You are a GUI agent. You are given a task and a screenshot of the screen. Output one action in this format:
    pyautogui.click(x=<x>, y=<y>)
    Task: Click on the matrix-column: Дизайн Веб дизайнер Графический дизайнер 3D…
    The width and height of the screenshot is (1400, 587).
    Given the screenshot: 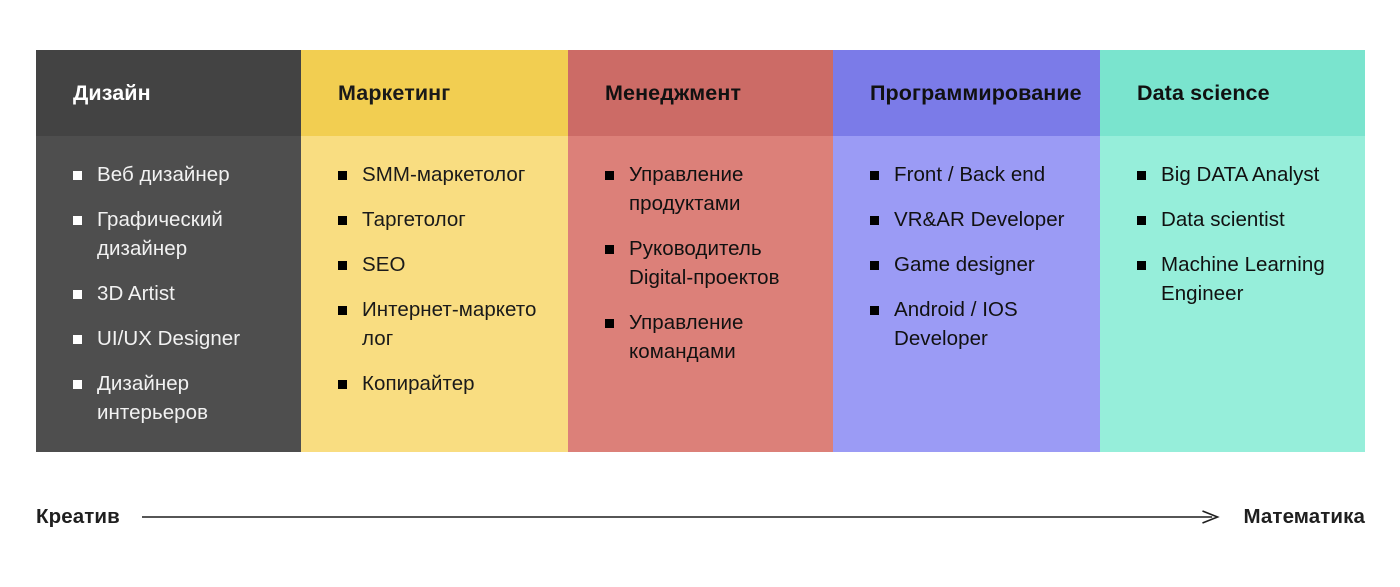 What is the action you would take?
    pyautogui.click(x=168, y=251)
    